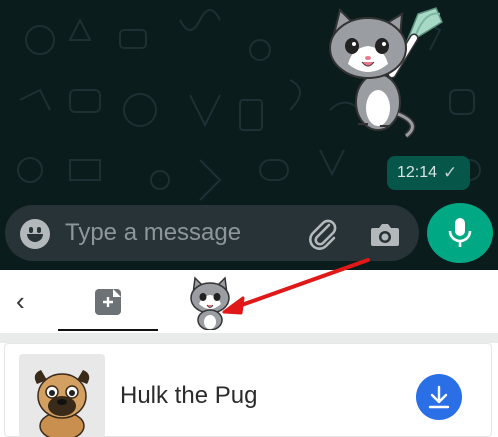 The image size is (498, 437). What do you see at coordinates (249, 338) in the screenshot?
I see `panel-divider` at bounding box center [249, 338].